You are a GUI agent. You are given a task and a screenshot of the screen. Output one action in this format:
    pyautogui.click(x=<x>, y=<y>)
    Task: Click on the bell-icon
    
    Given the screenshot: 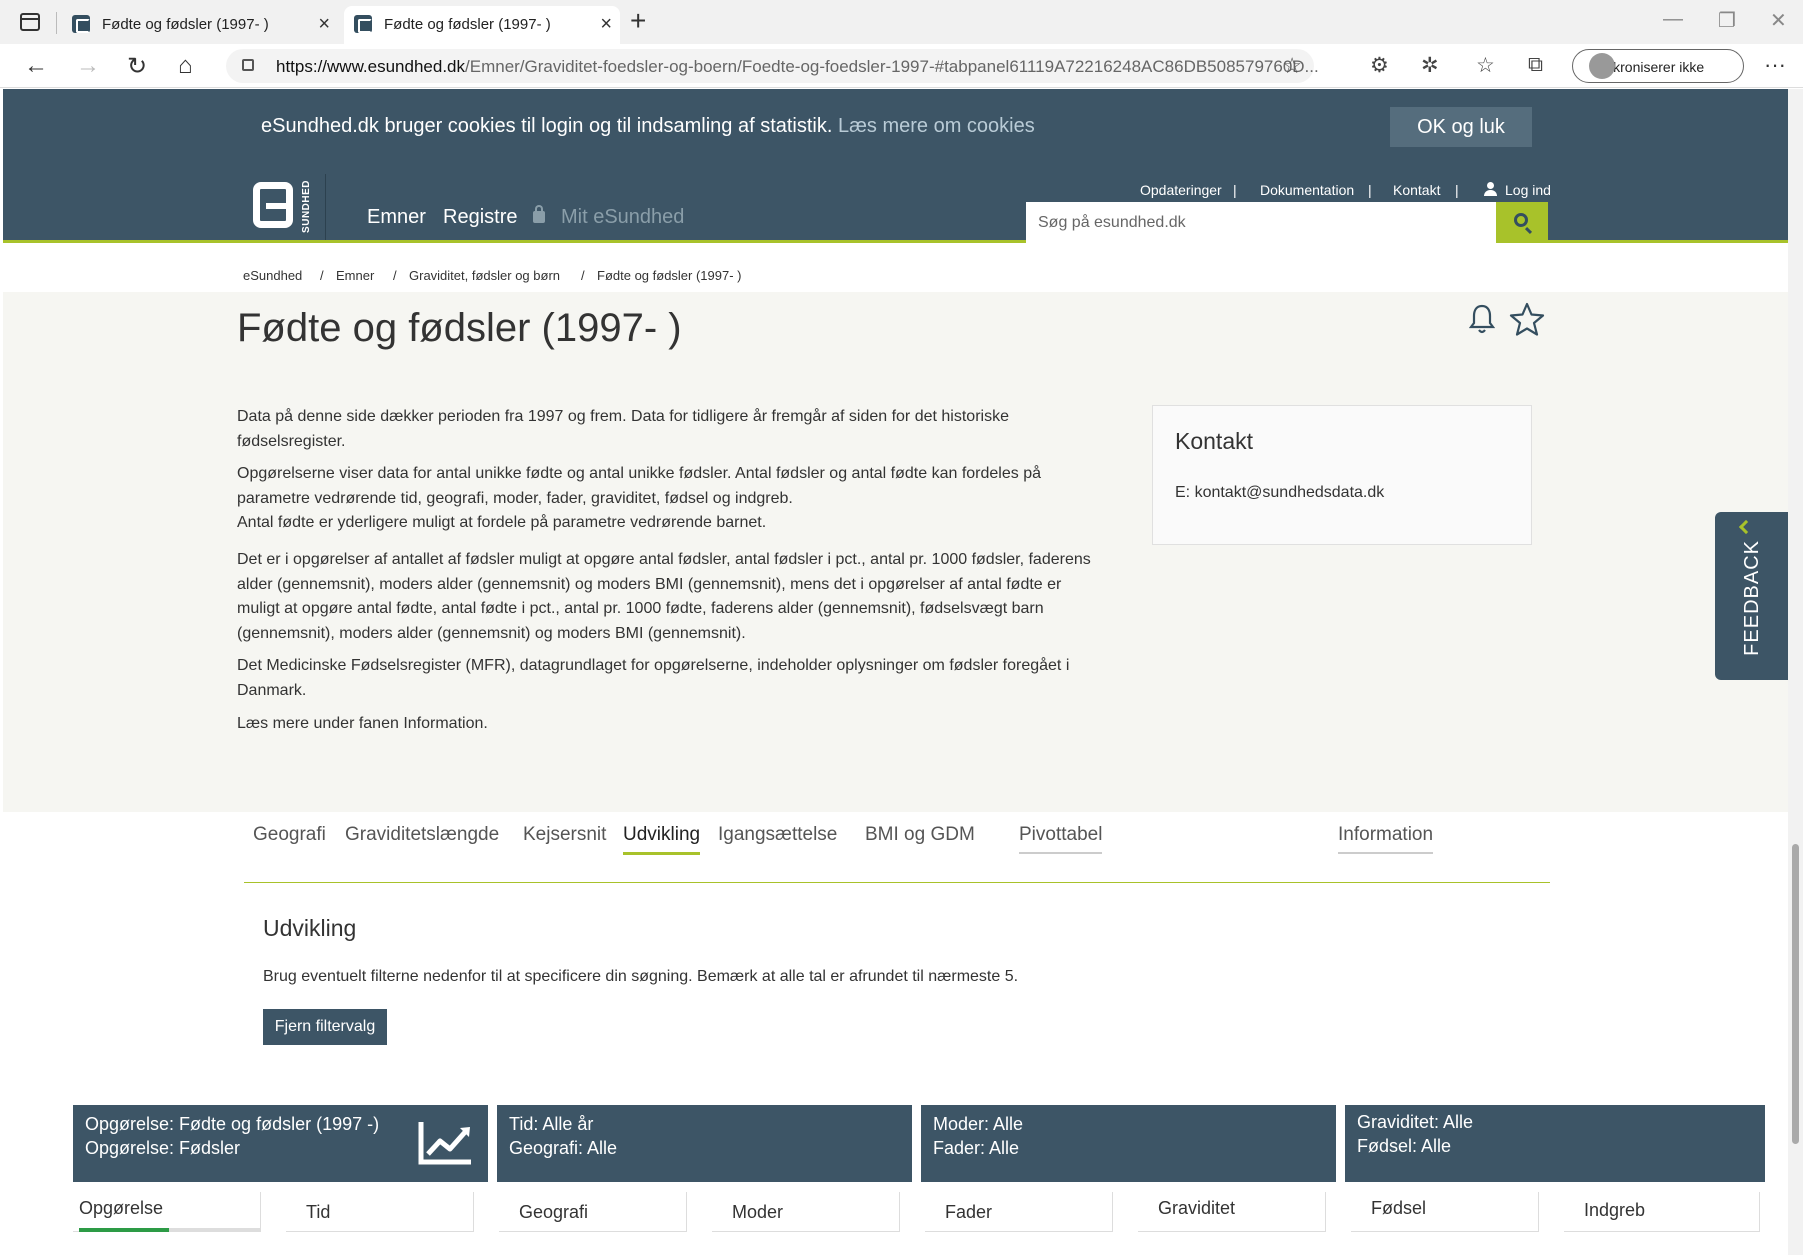 What is the action you would take?
    pyautogui.click(x=1482, y=319)
    